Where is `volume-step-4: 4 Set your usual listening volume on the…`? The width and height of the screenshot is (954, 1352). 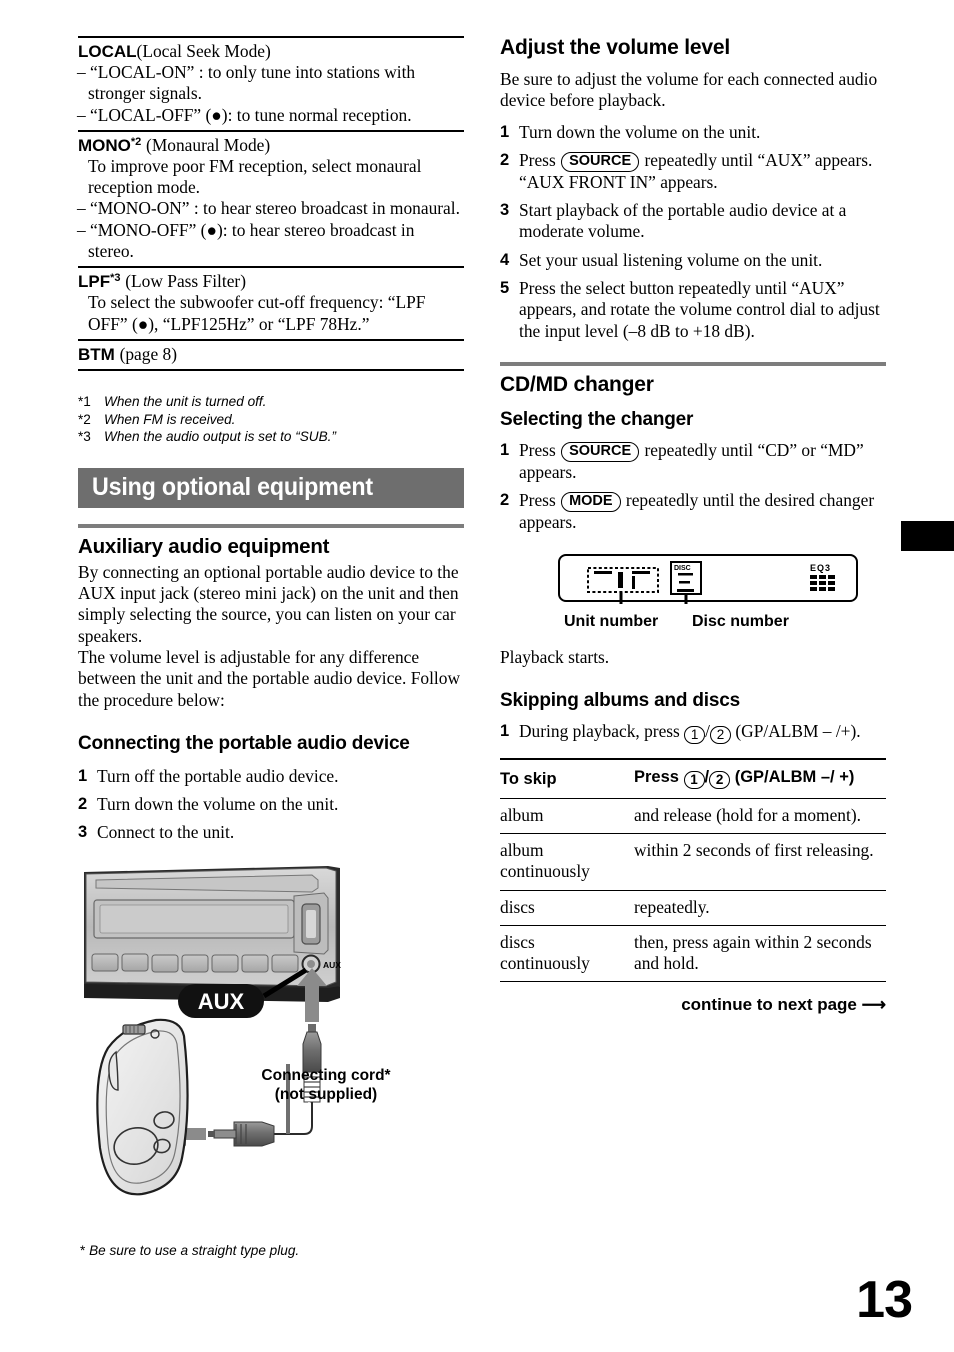 volume-step-4: 4 Set your usual listening volume on the… is located at coordinates (693, 260).